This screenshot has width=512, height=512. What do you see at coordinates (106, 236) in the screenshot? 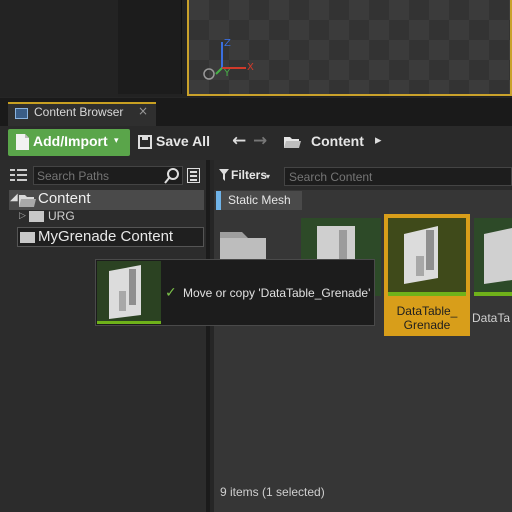
I see `tree-item-label: MyGrenade Content` at bounding box center [106, 236].